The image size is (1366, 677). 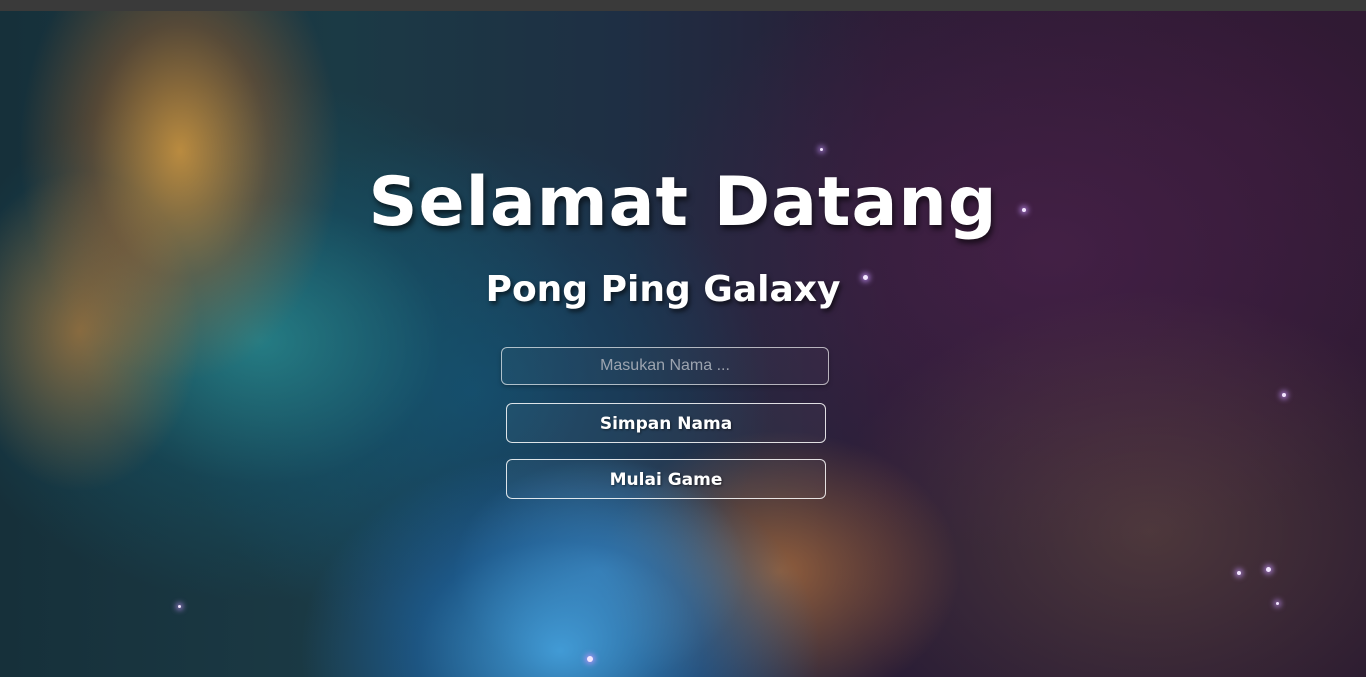 What do you see at coordinates (665, 366) in the screenshot?
I see `player-name-input` at bounding box center [665, 366].